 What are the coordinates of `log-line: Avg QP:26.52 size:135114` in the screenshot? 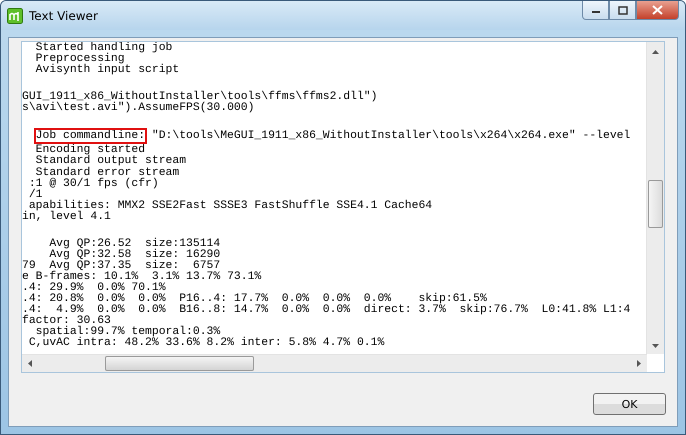 It's located at (134, 244).